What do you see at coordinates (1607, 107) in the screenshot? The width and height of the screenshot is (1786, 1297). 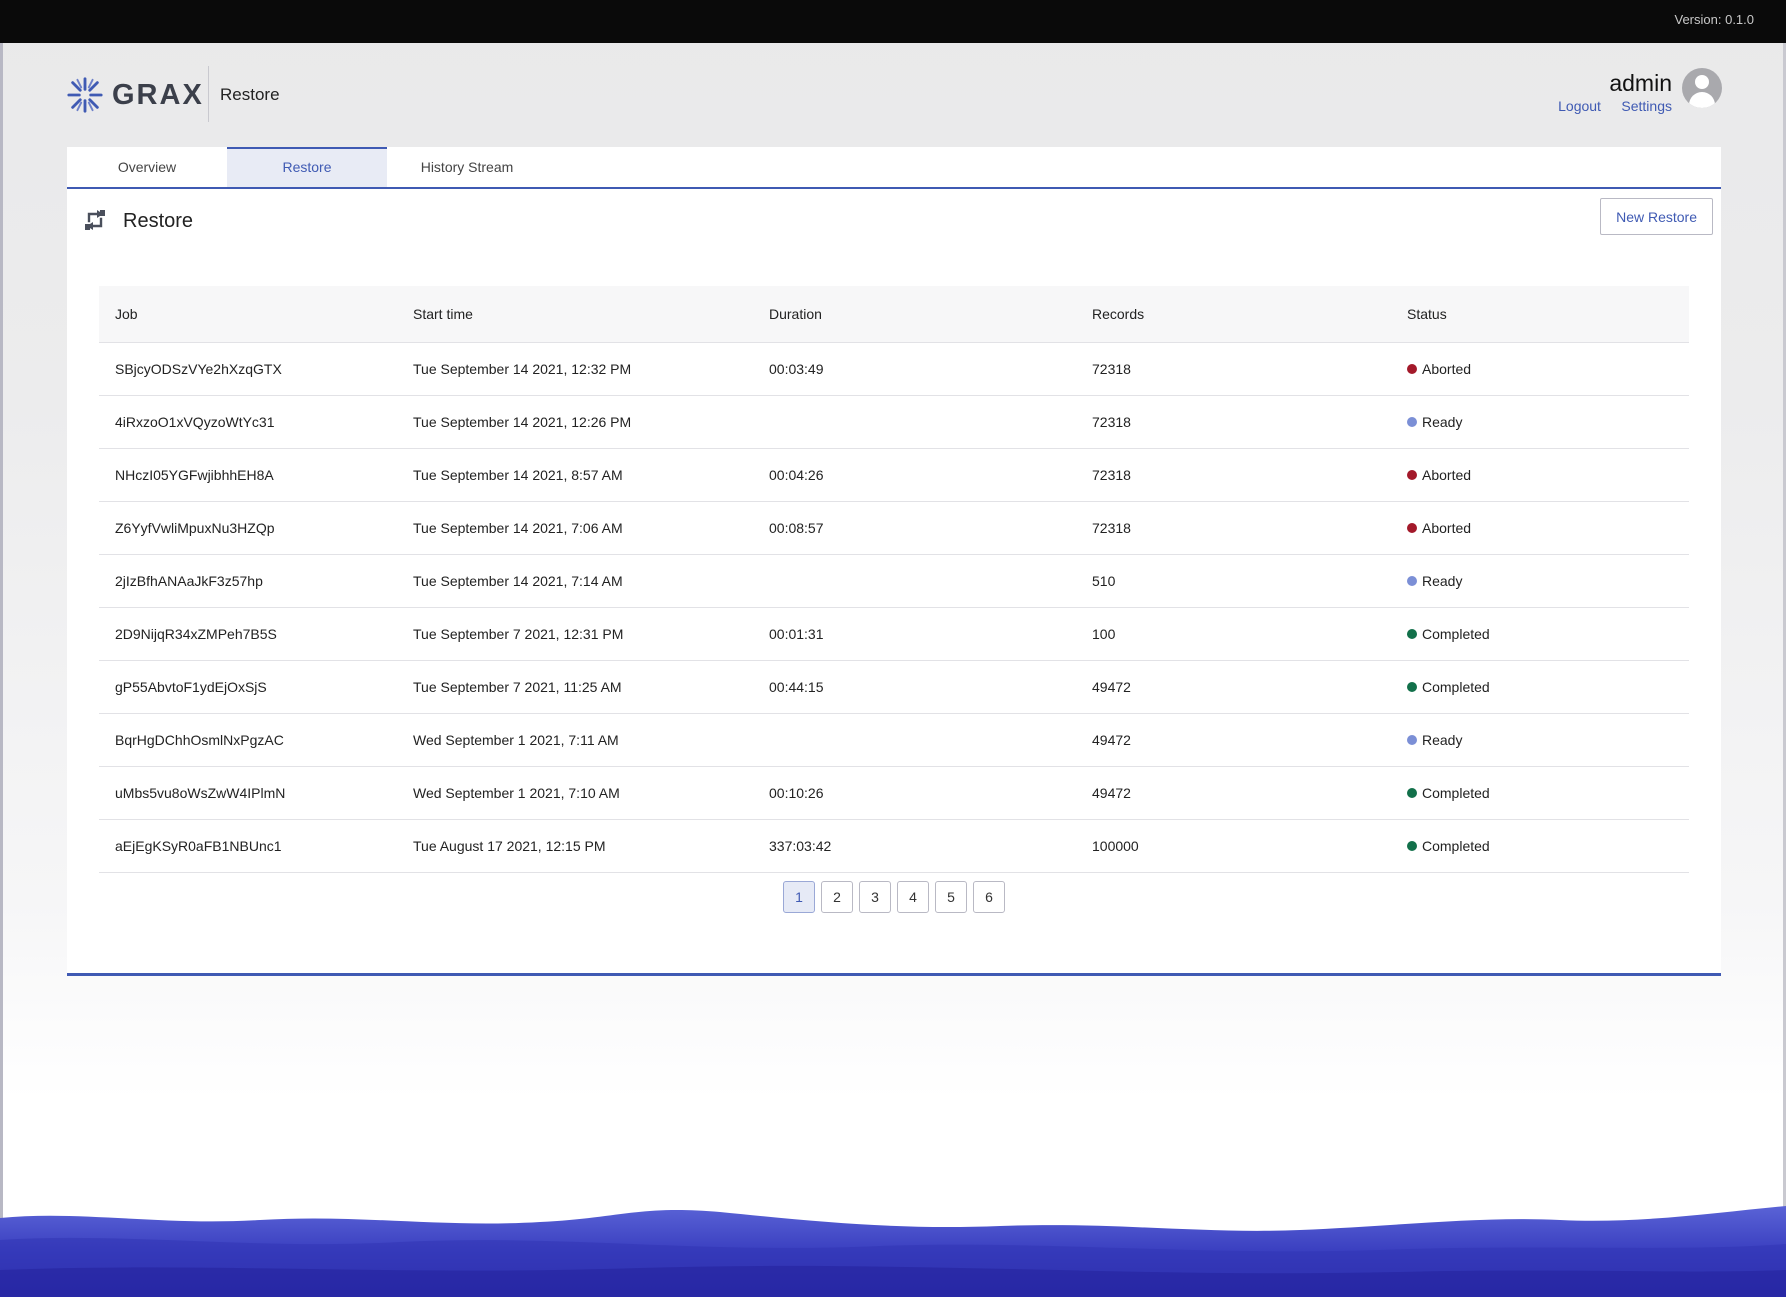 I see `user-links: Logout Settings` at bounding box center [1607, 107].